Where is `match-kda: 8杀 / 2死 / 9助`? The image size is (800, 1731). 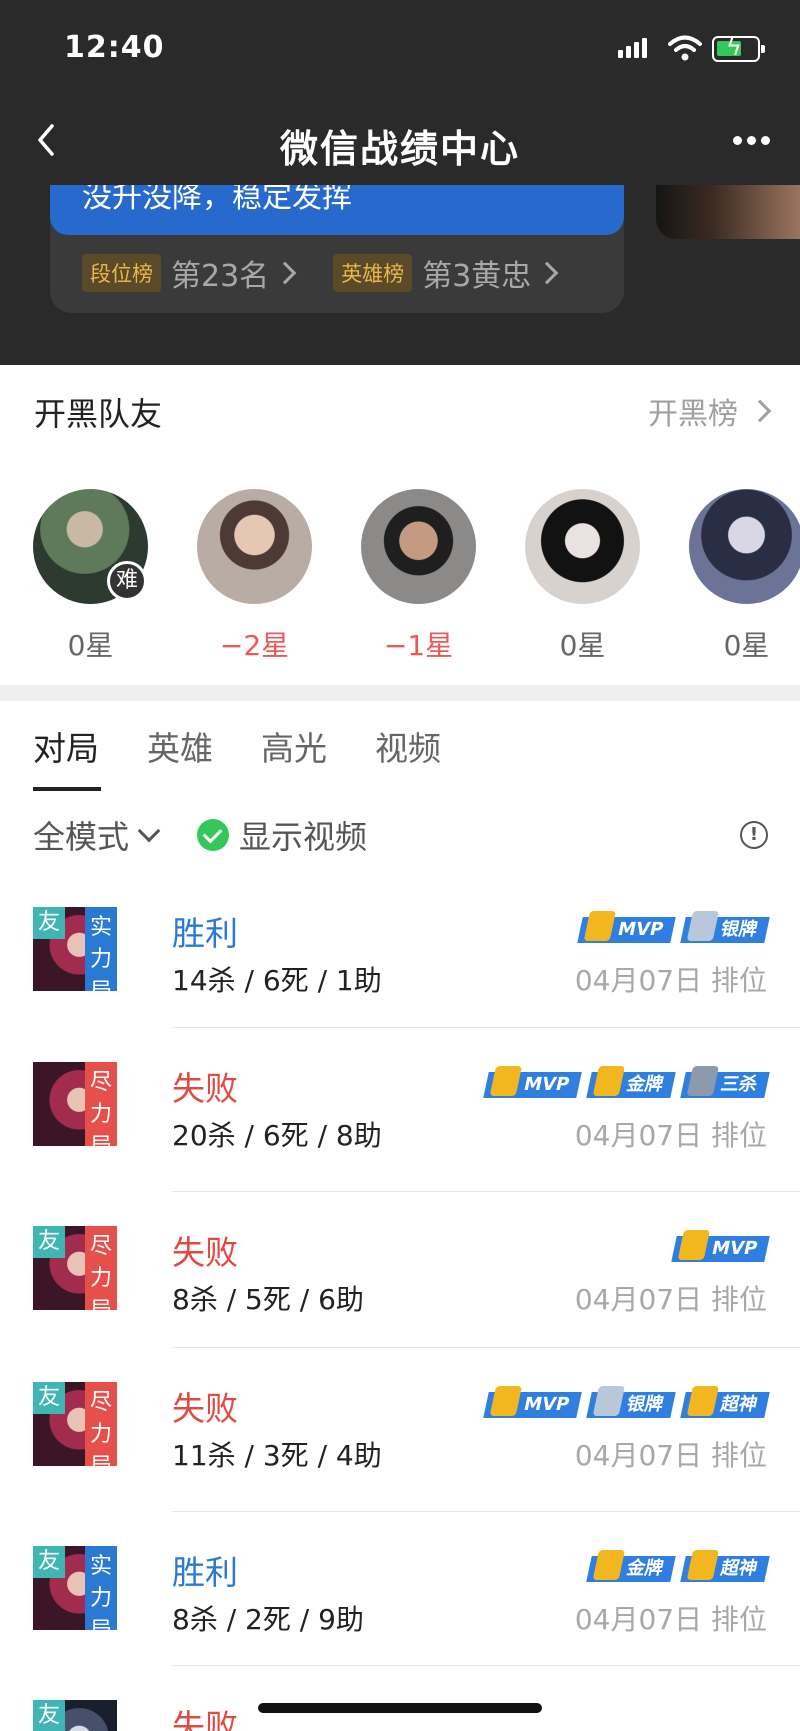 match-kda: 8杀 / 2死 / 9助 is located at coordinates (268, 1619).